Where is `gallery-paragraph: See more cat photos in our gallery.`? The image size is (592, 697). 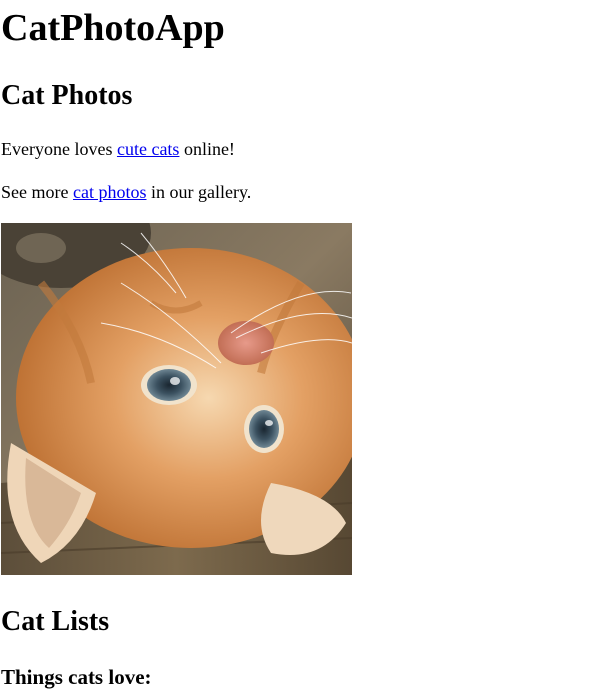 gallery-paragraph: See more cat photos in our gallery. is located at coordinates (126, 192).